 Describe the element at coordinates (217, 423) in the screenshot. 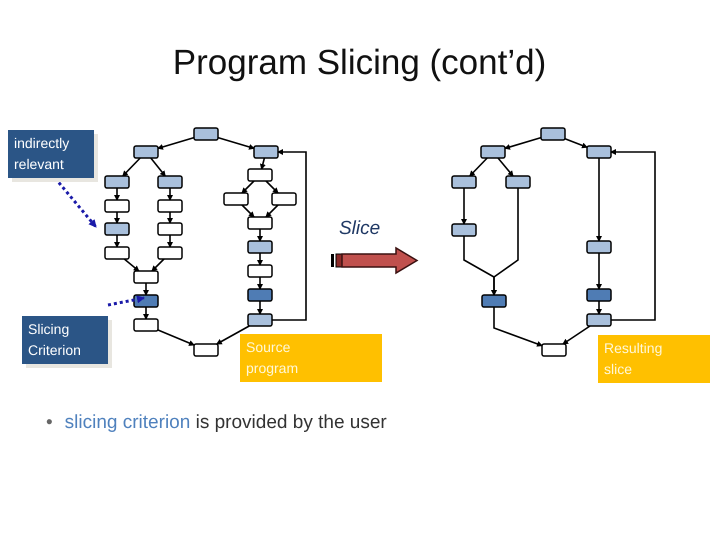

I see `bullet-text: • slicing criterion is provided by the user` at that location.